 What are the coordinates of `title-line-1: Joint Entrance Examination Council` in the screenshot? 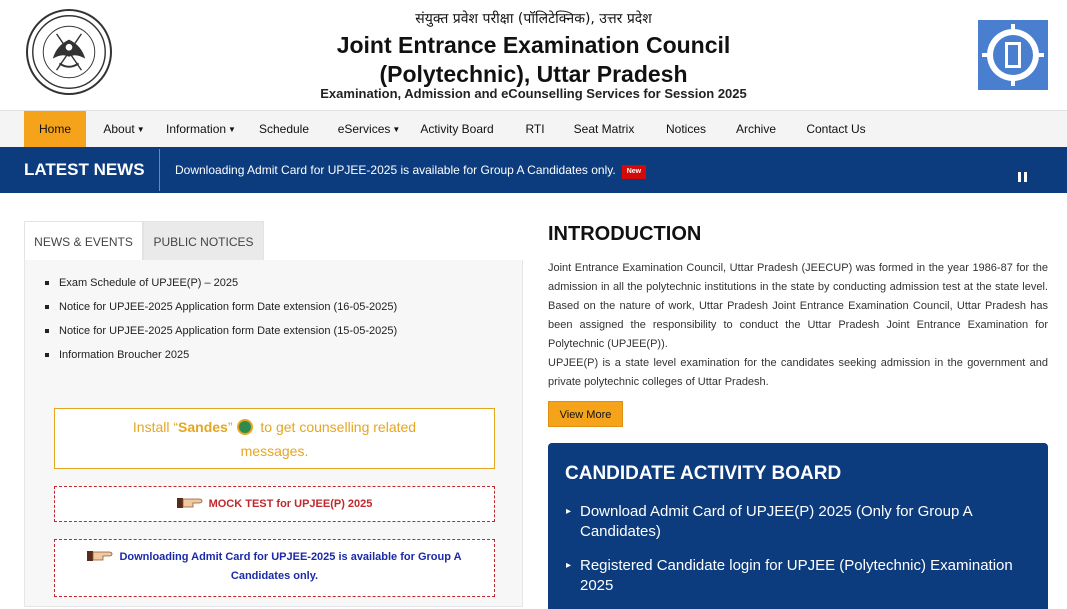 It's located at (533, 45).